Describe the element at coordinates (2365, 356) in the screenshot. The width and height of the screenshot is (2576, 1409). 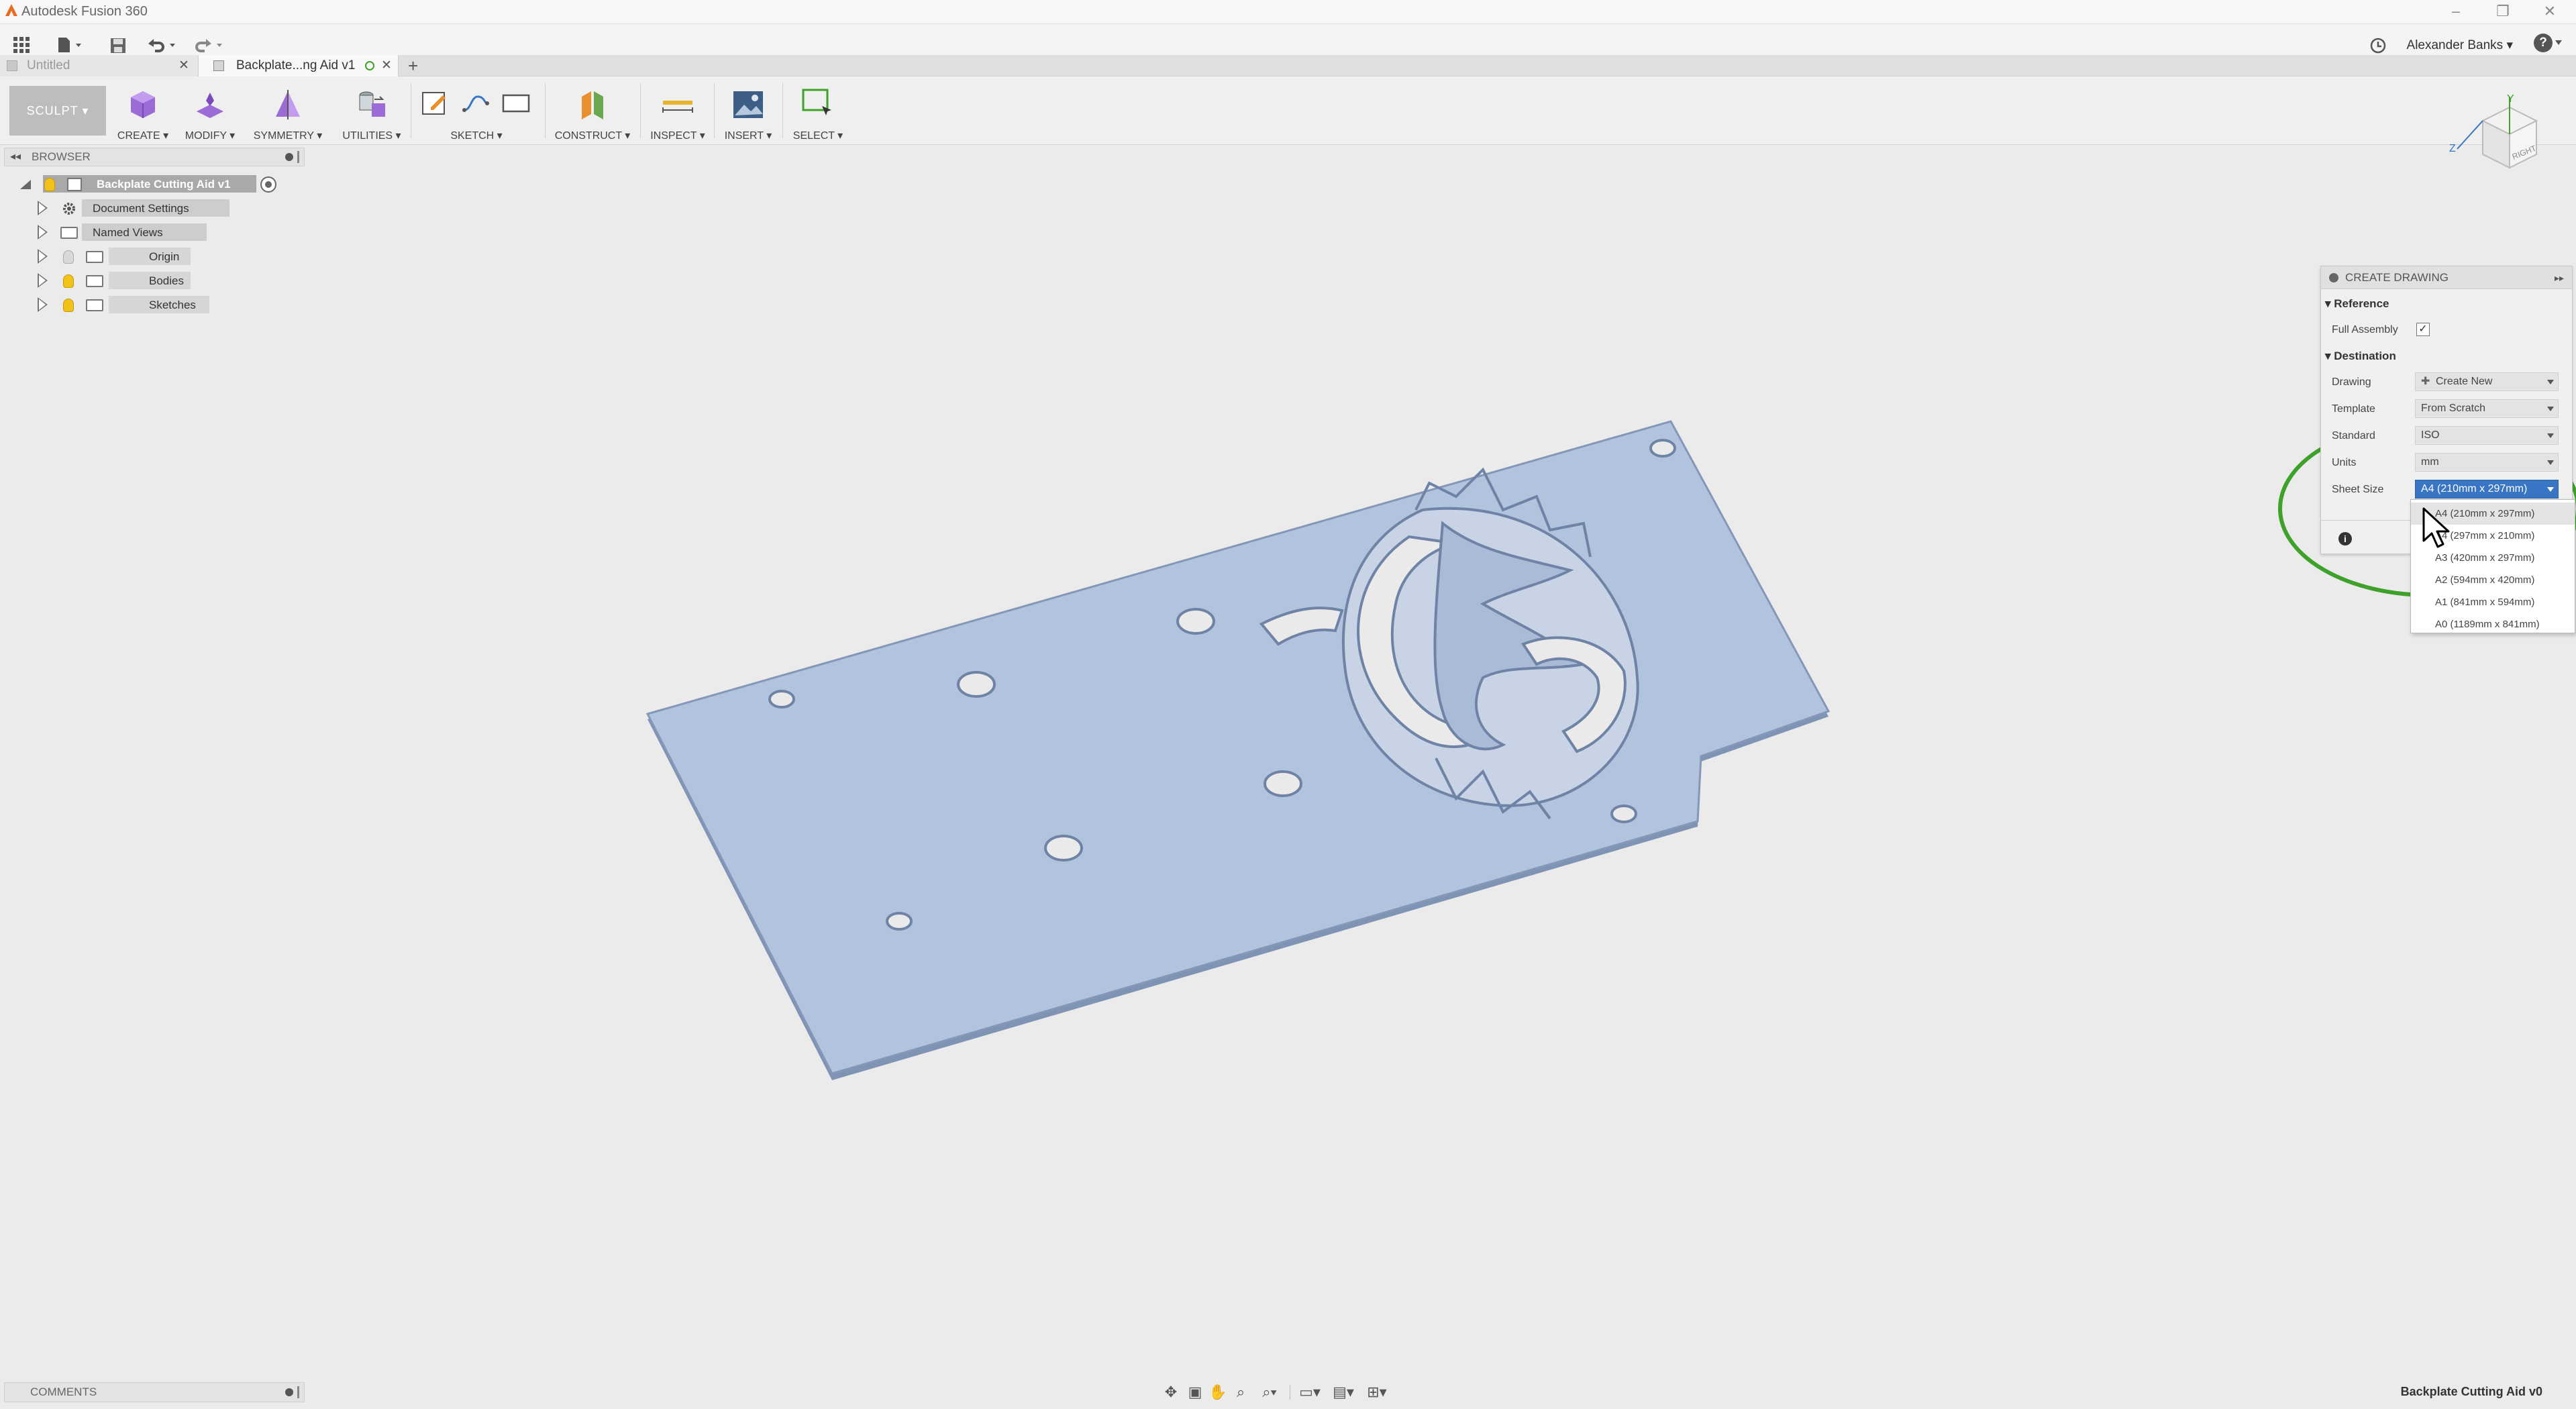
I see `destination-section-label: Destination` at that location.